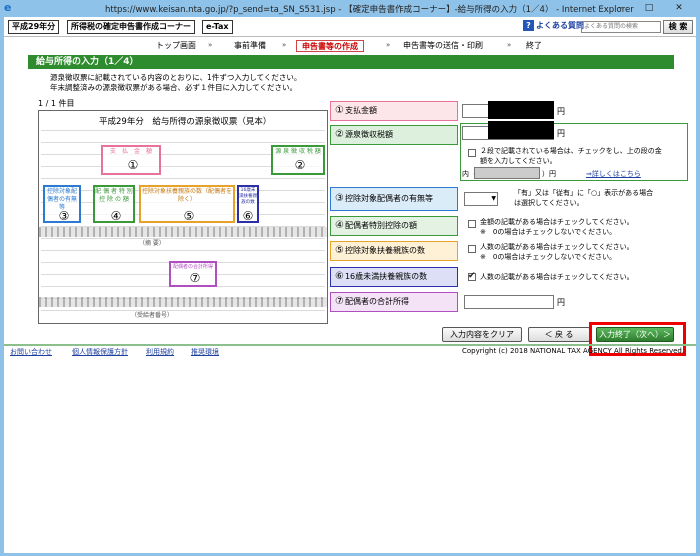 The image size is (700, 556). I want to click on field-num: ⑥, so click(339, 276).